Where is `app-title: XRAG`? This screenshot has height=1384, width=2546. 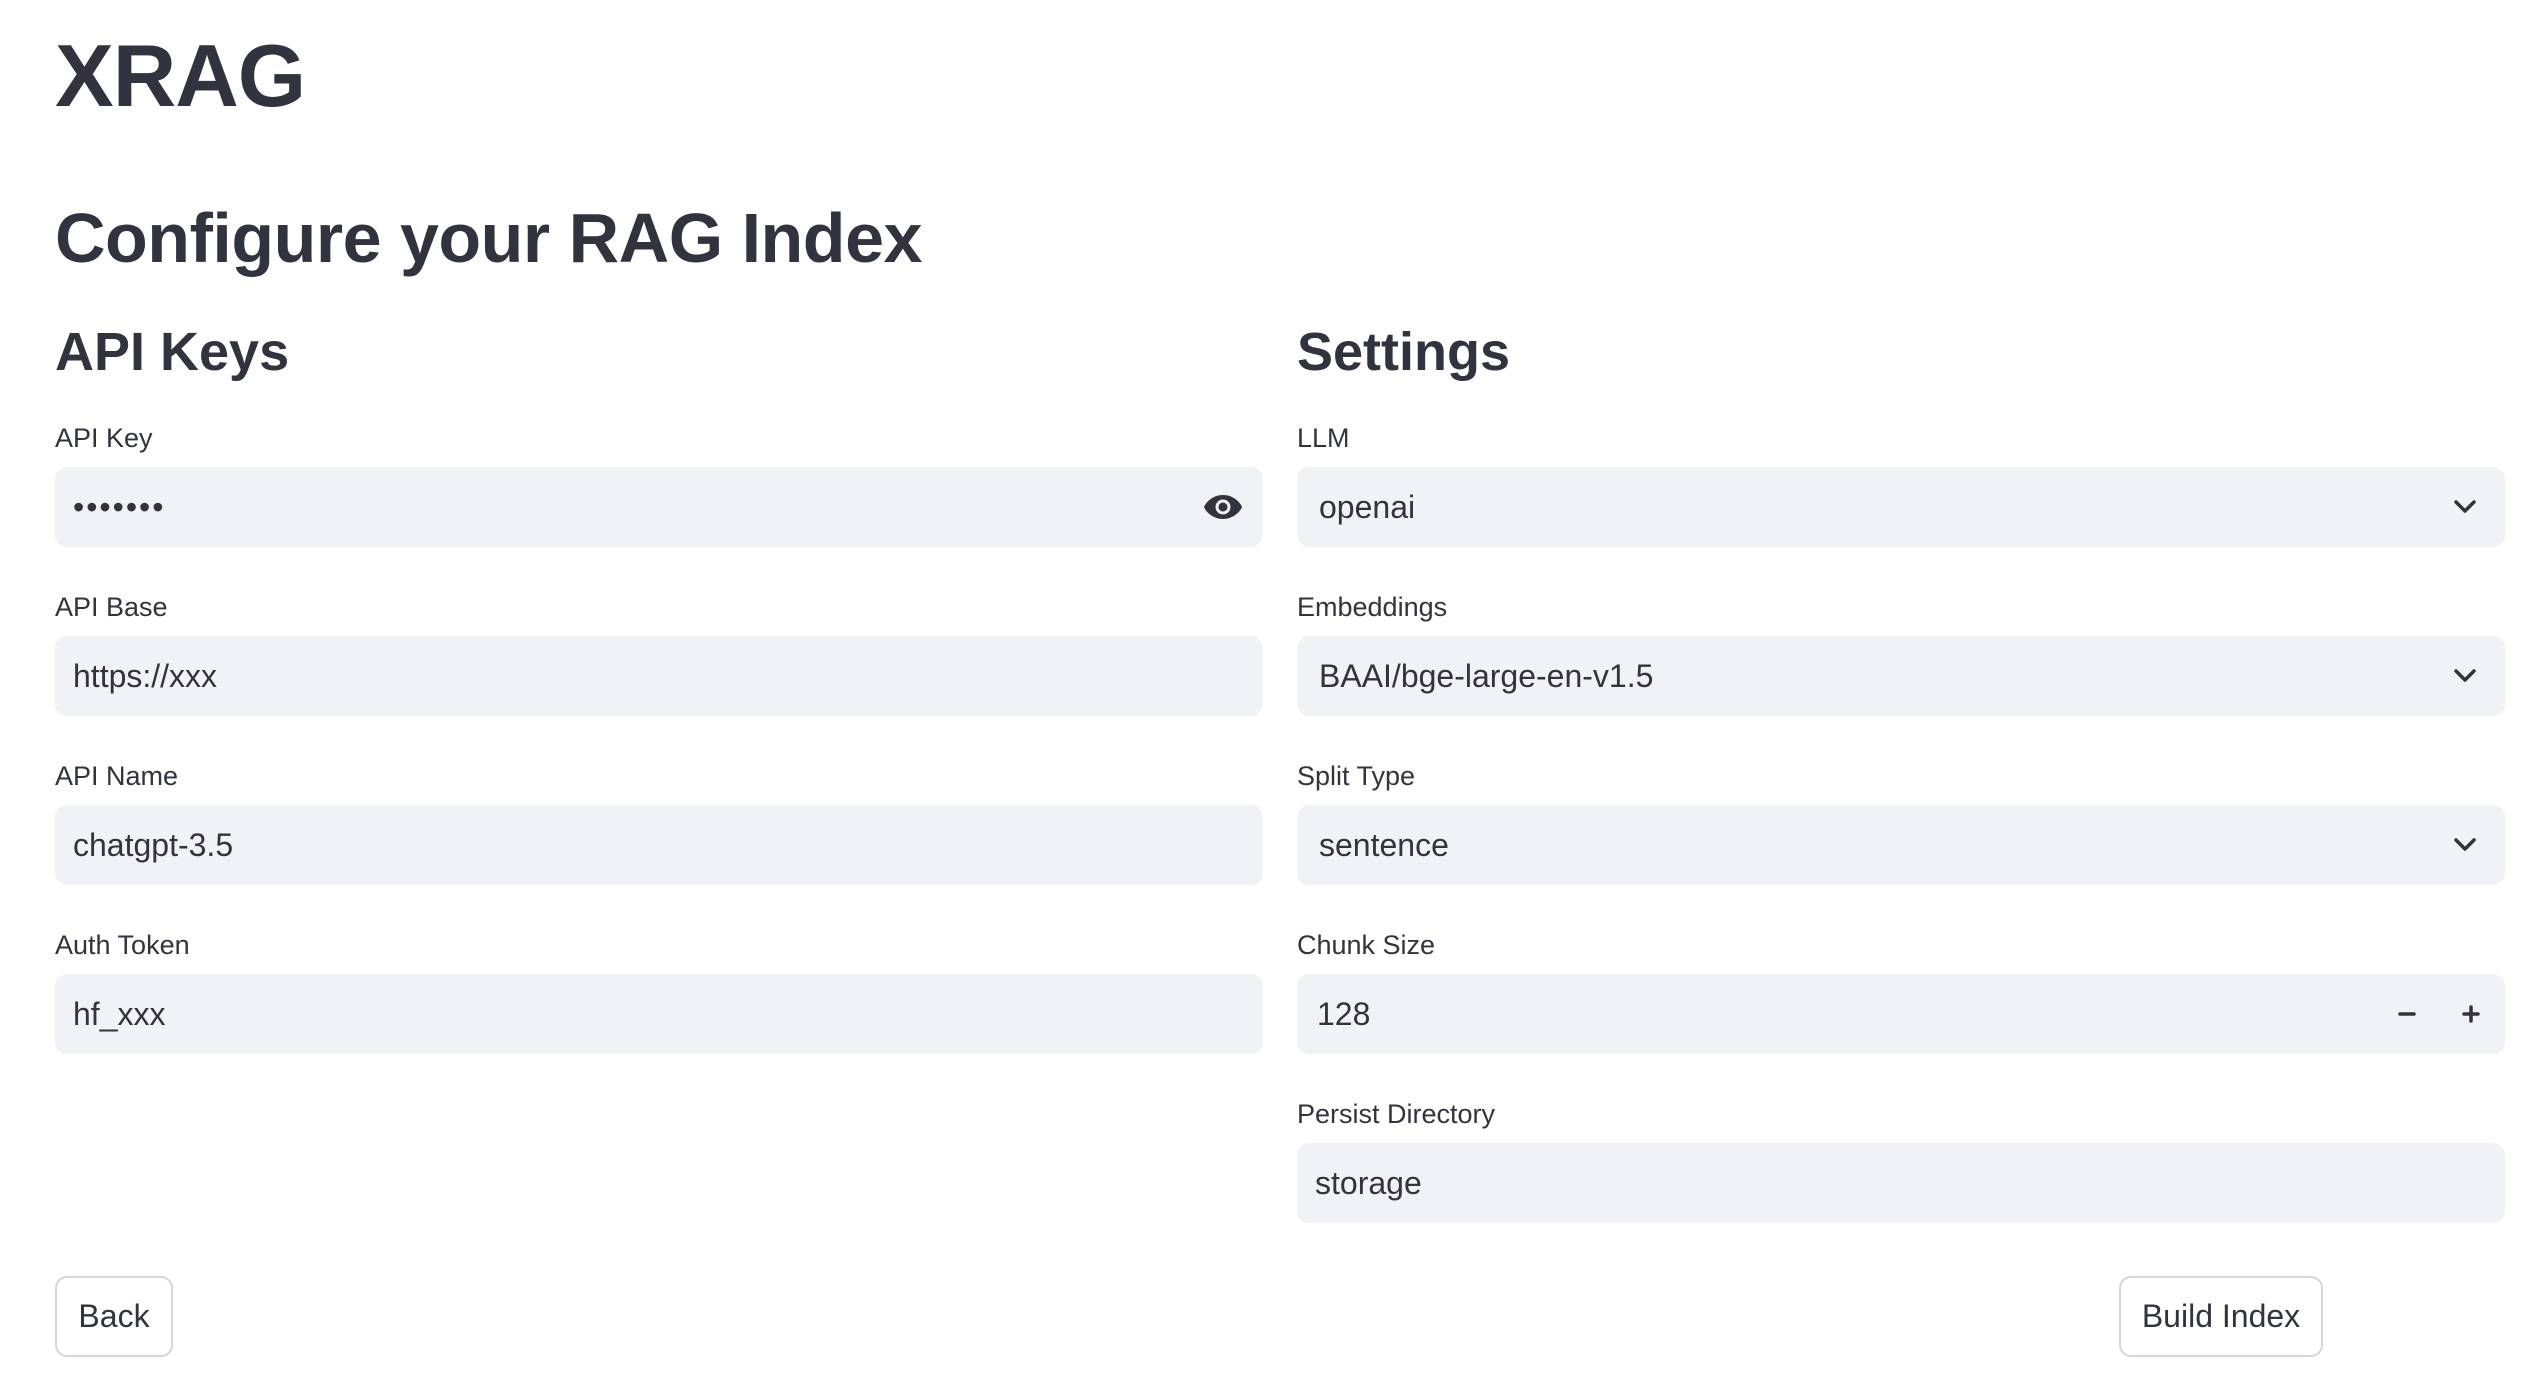 app-title: XRAG is located at coordinates (180, 75).